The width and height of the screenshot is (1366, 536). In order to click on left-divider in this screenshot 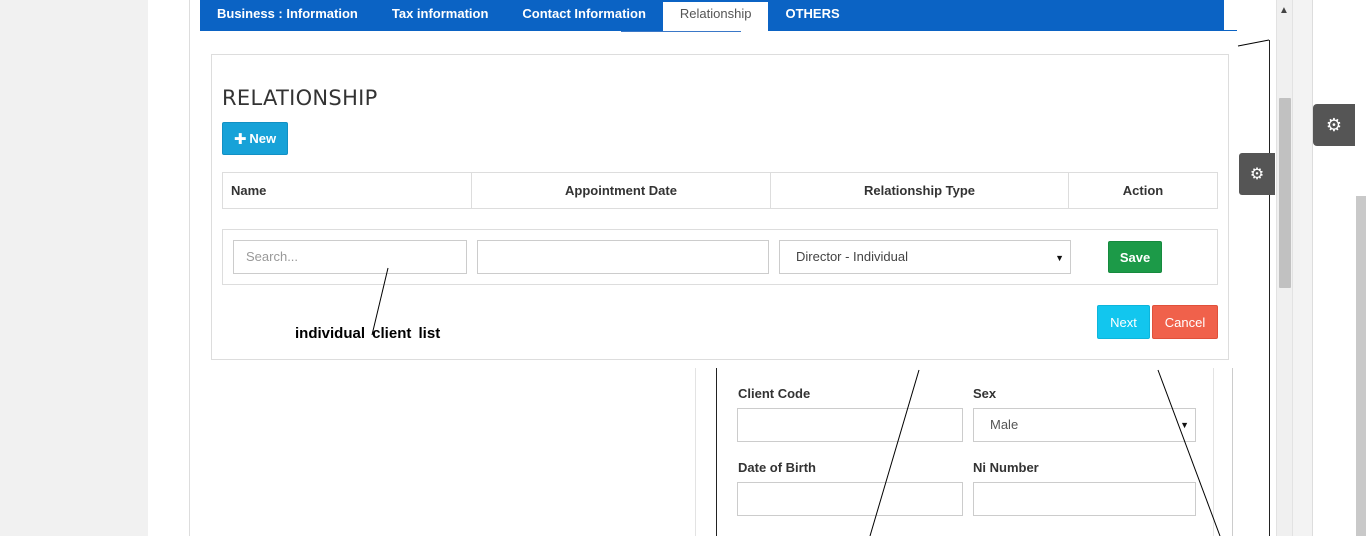, I will do `click(189, 268)`.